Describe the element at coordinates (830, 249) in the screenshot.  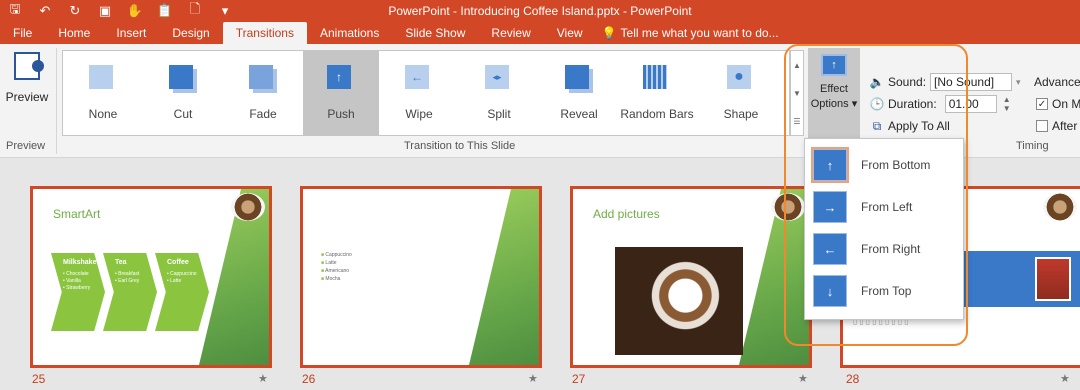
I see `arrow-left-icon: ←` at that location.